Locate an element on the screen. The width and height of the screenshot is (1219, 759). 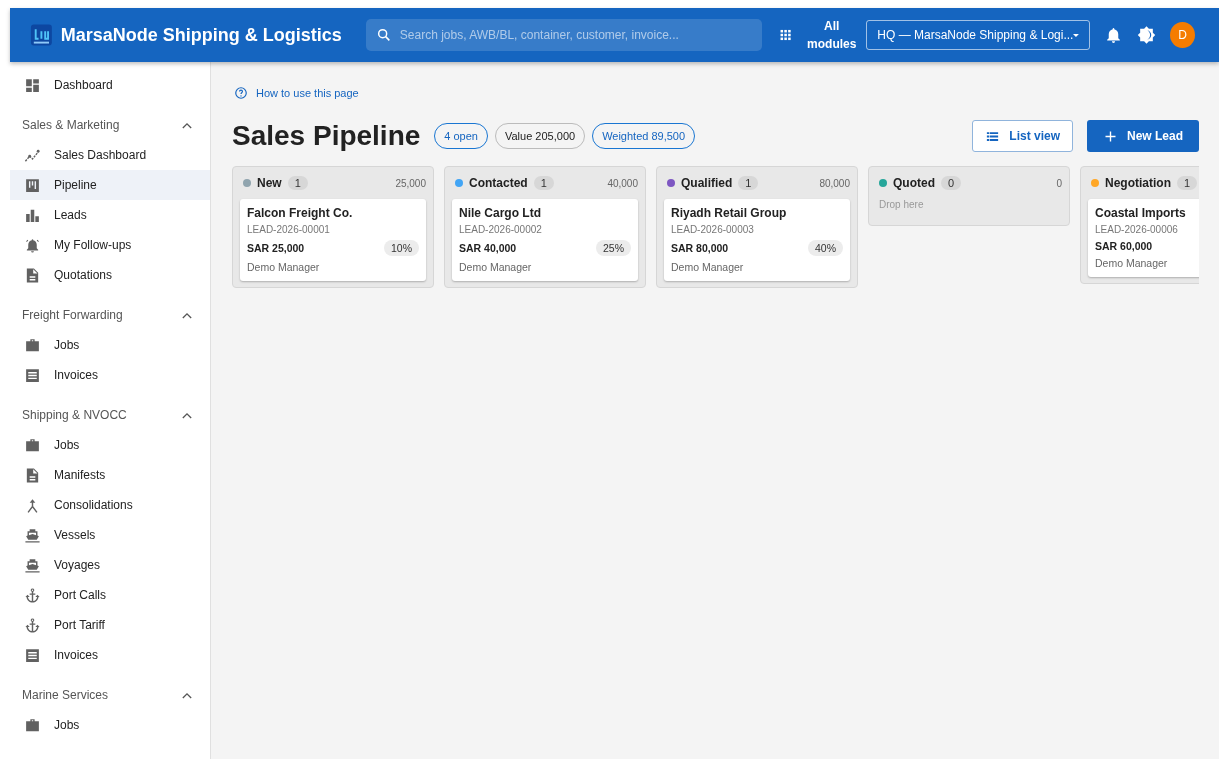
column-title: Quoted is located at coordinates (914, 183).